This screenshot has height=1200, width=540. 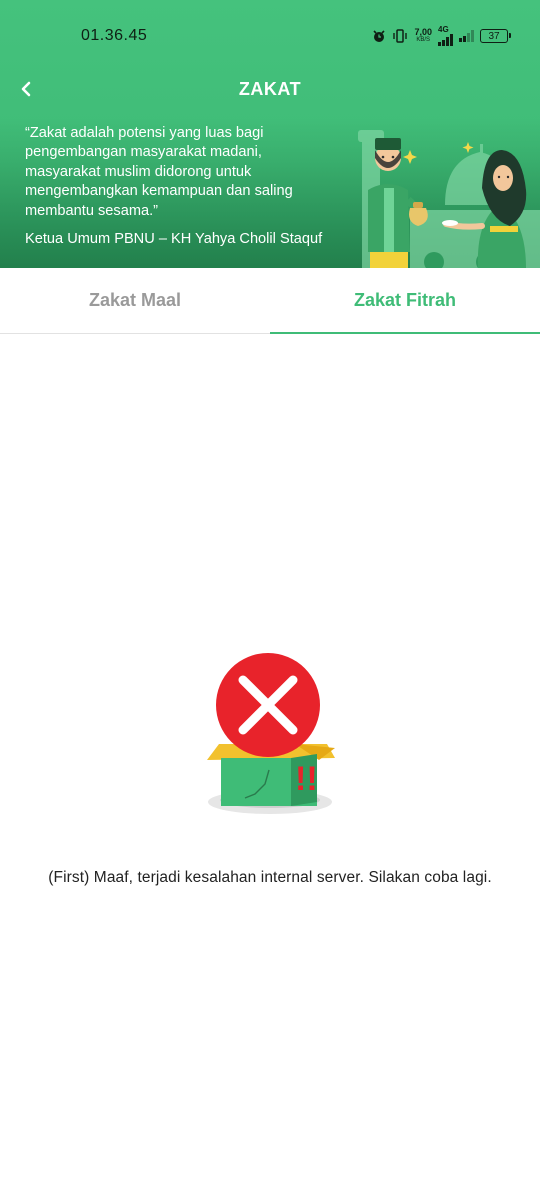 I want to click on error-box-icon: !!, so click(x=271, y=733).